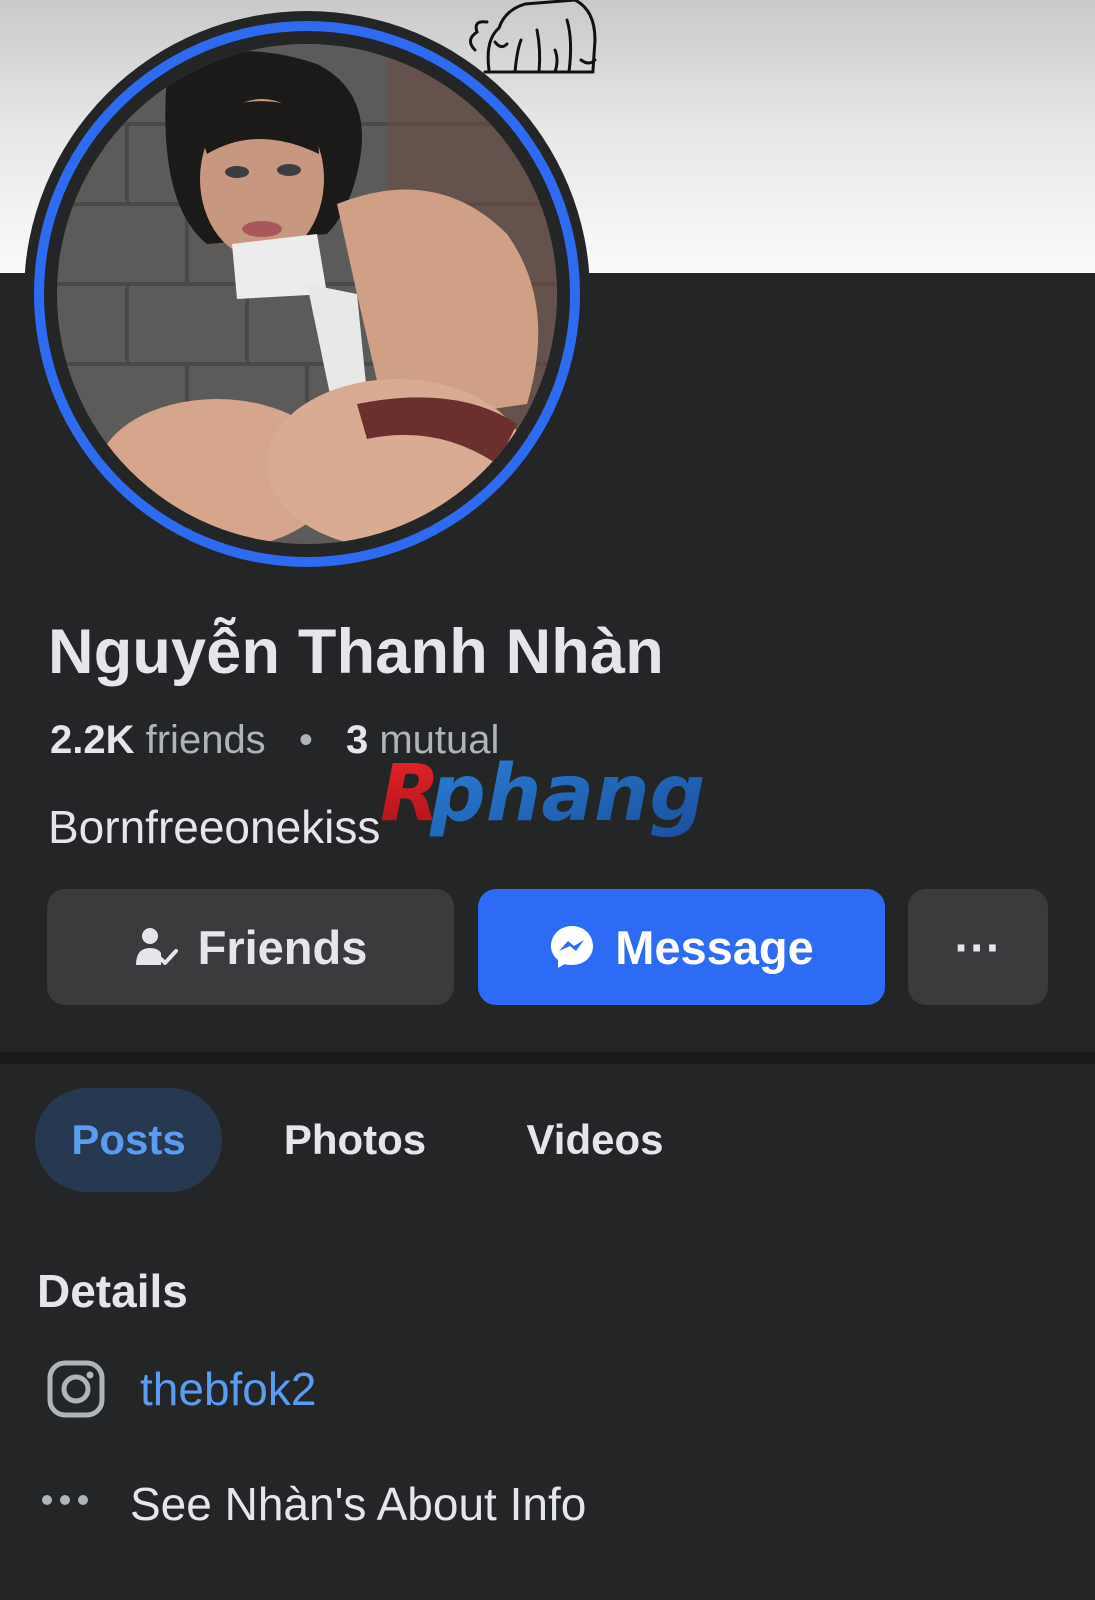 The width and height of the screenshot is (1095, 1600). What do you see at coordinates (92, 740) in the screenshot?
I see `friends-count: 2.2K` at bounding box center [92, 740].